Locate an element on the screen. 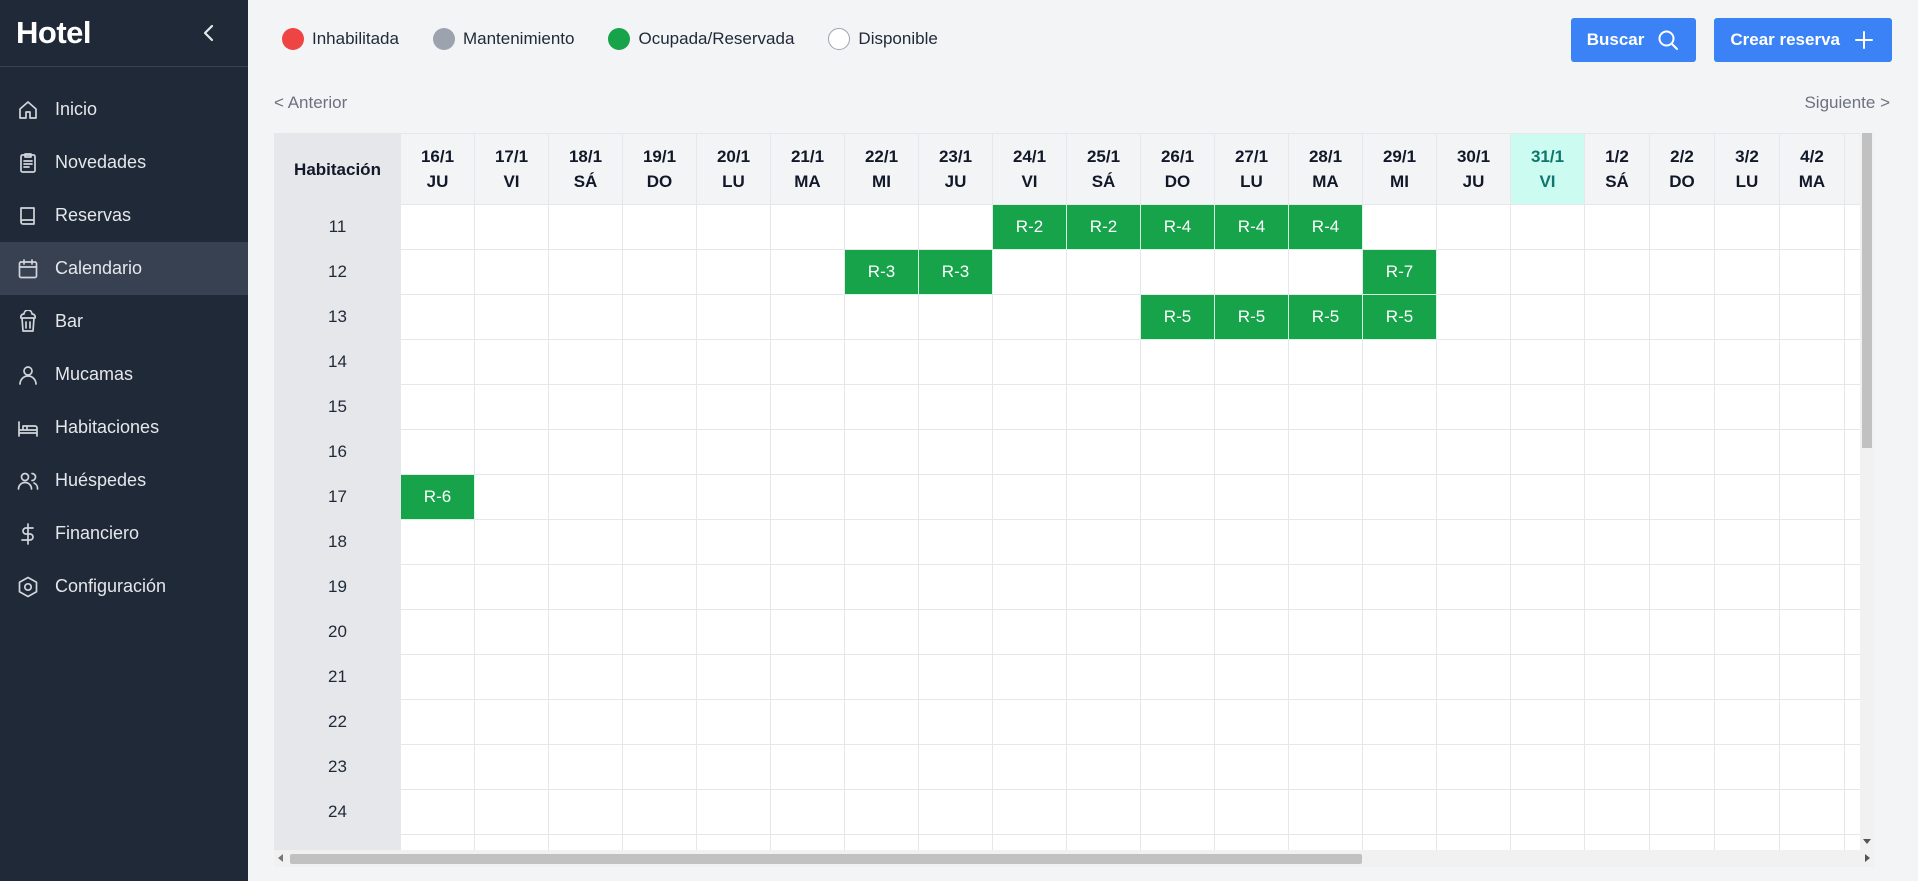  reservation-cell: R-3 is located at coordinates (881, 272).